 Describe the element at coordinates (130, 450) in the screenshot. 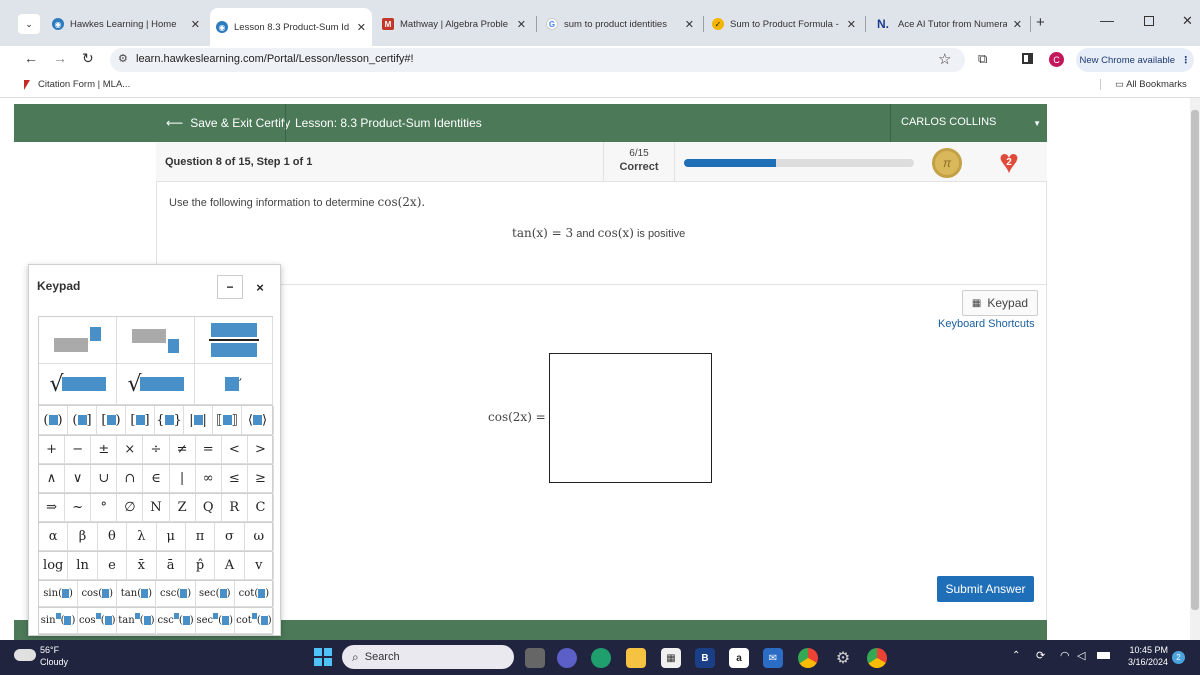

I see `ops-key: ×` at that location.